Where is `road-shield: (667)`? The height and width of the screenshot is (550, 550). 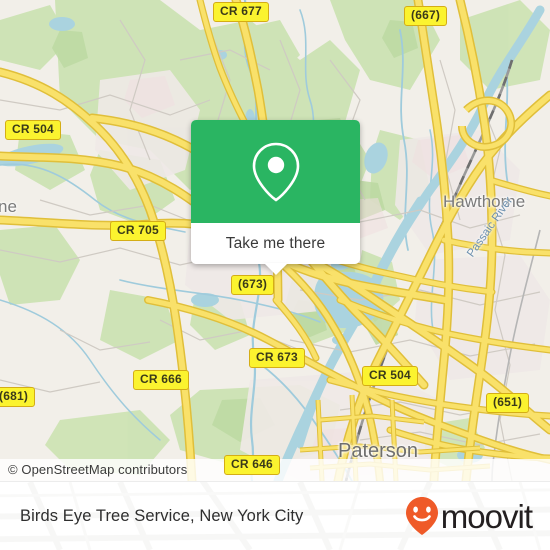 road-shield: (667) is located at coordinates (426, 16).